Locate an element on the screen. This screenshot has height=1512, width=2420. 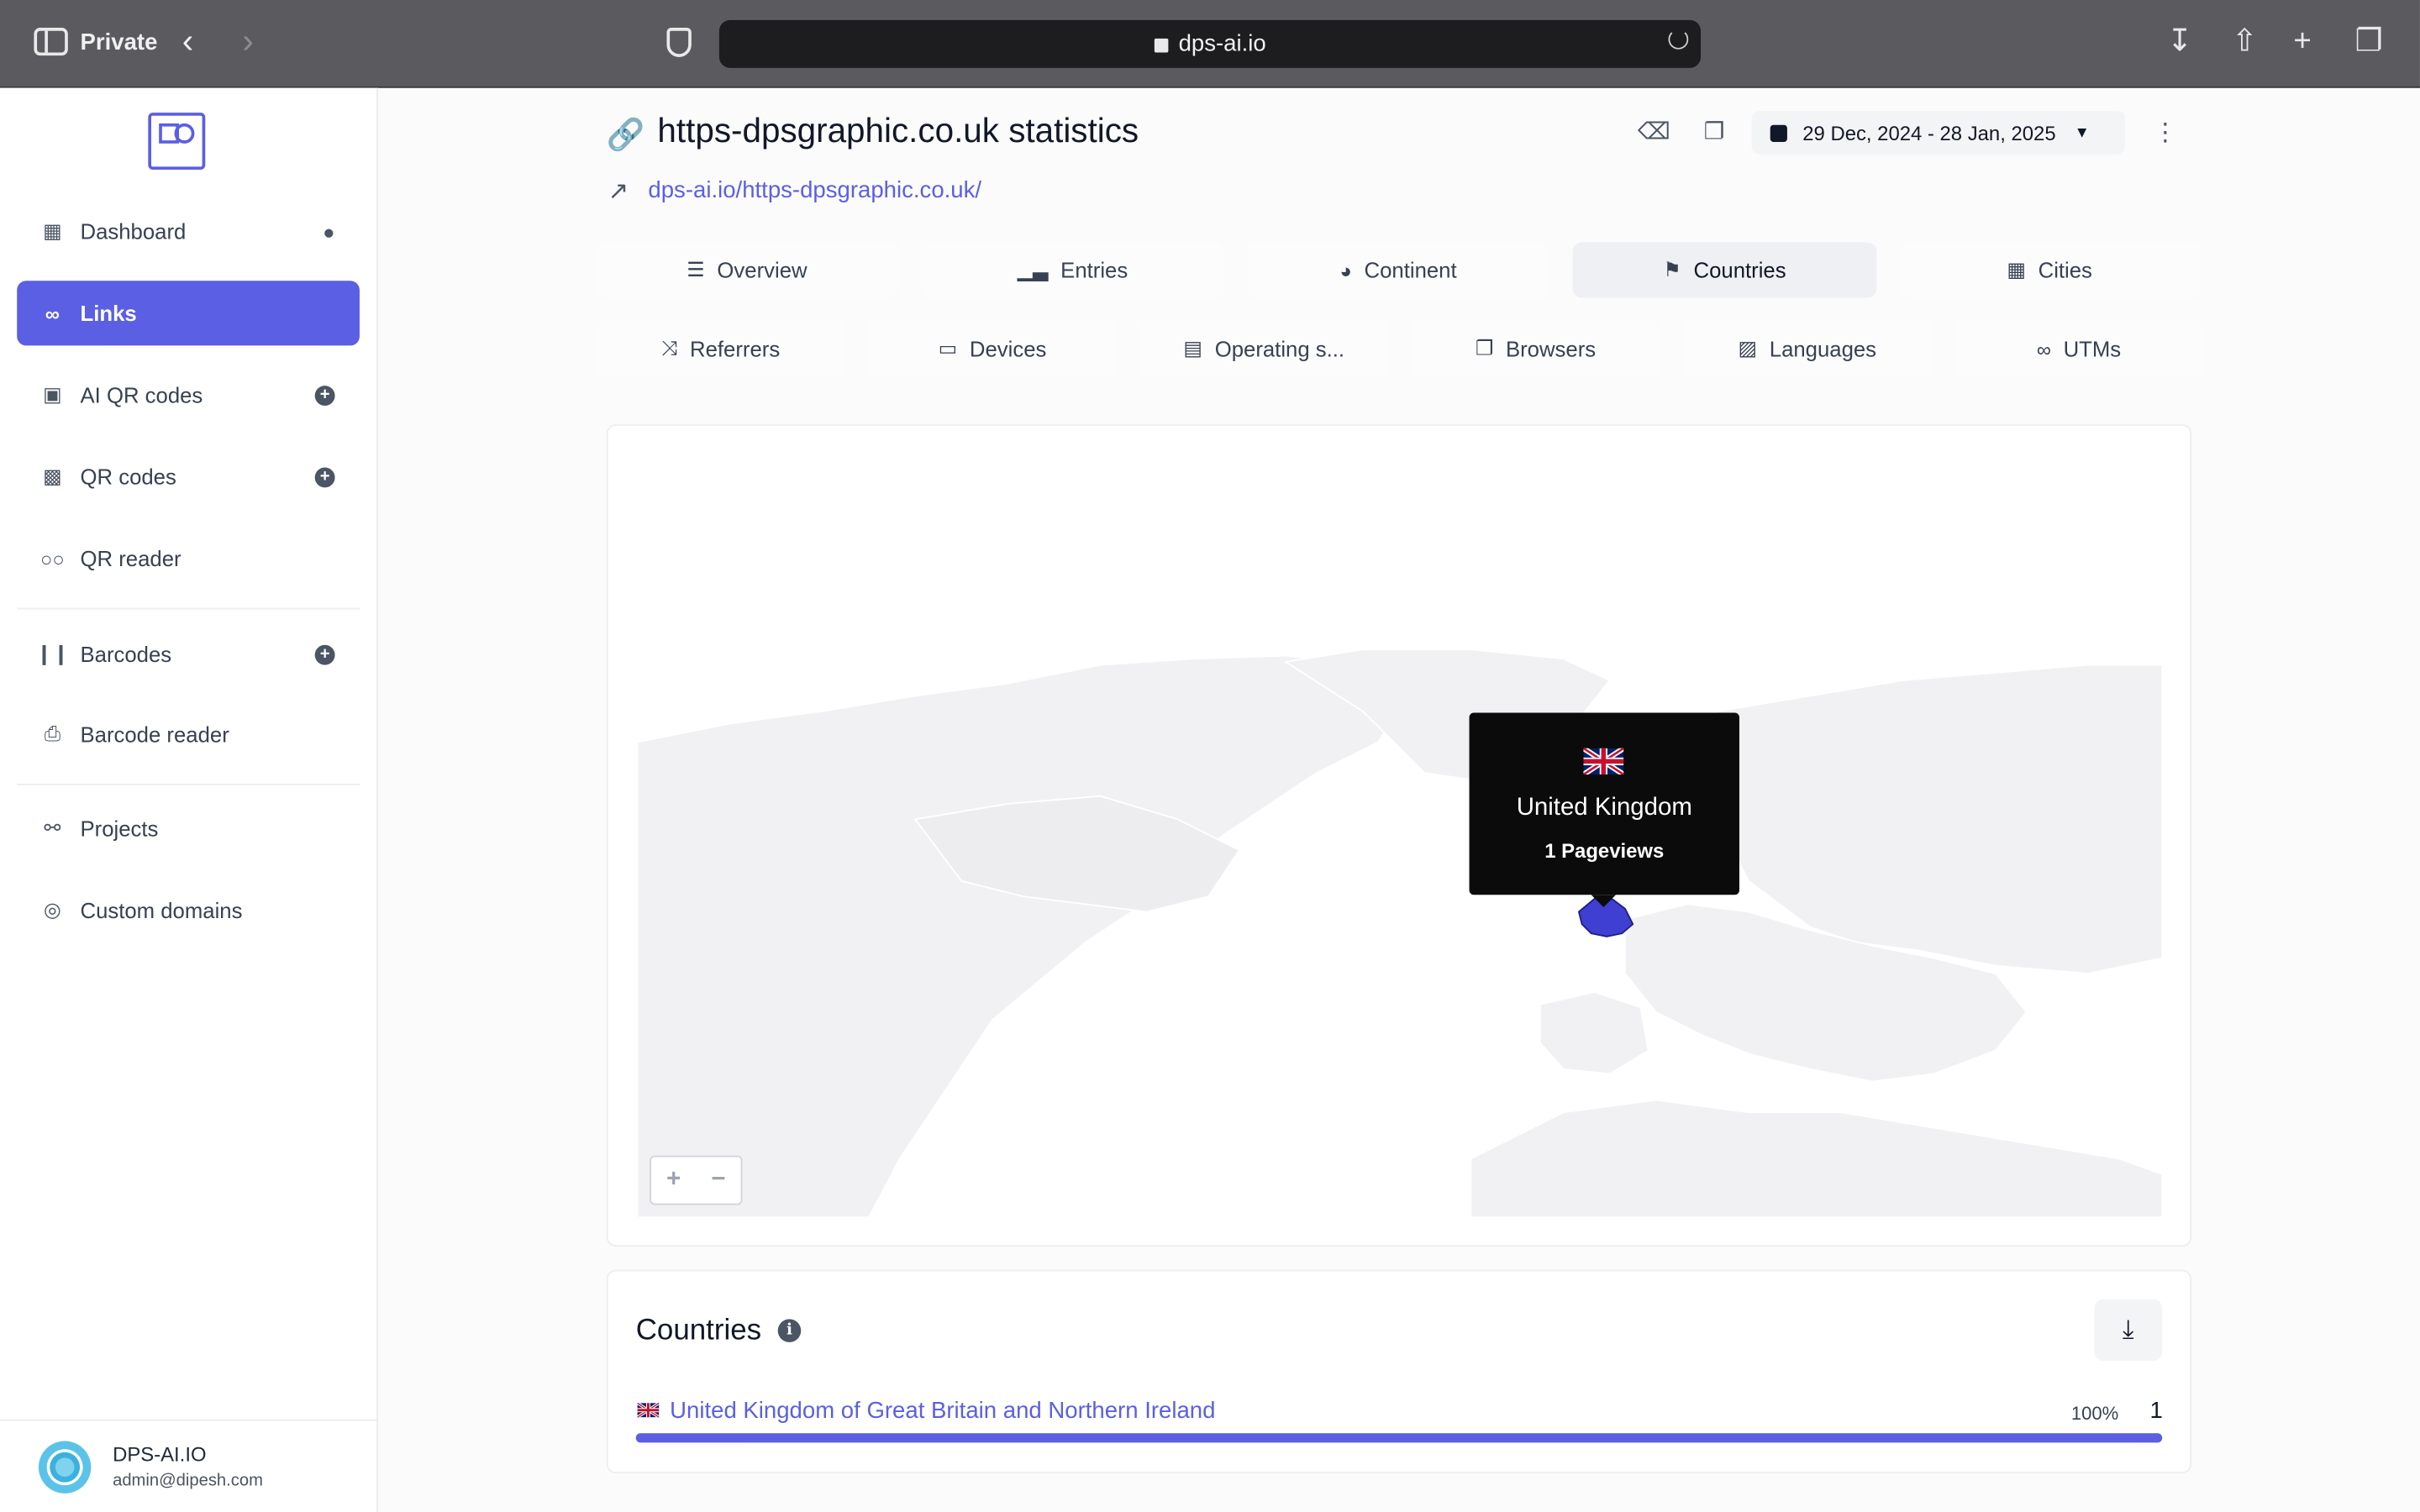
robot-icon: ▣ is located at coordinates (52, 394).